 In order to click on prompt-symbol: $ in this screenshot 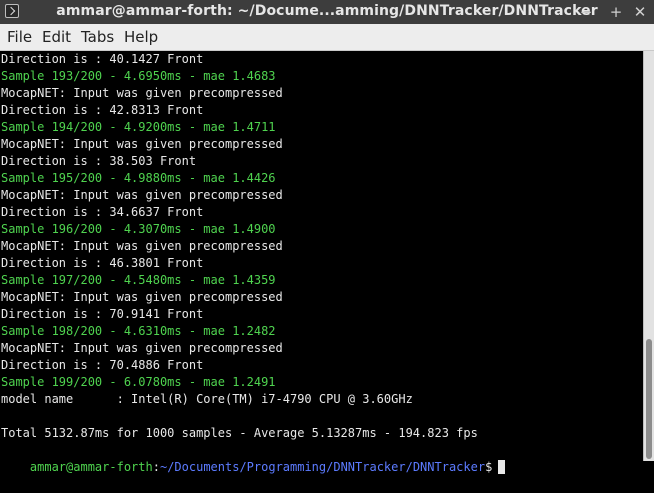, I will do `click(489, 467)`.